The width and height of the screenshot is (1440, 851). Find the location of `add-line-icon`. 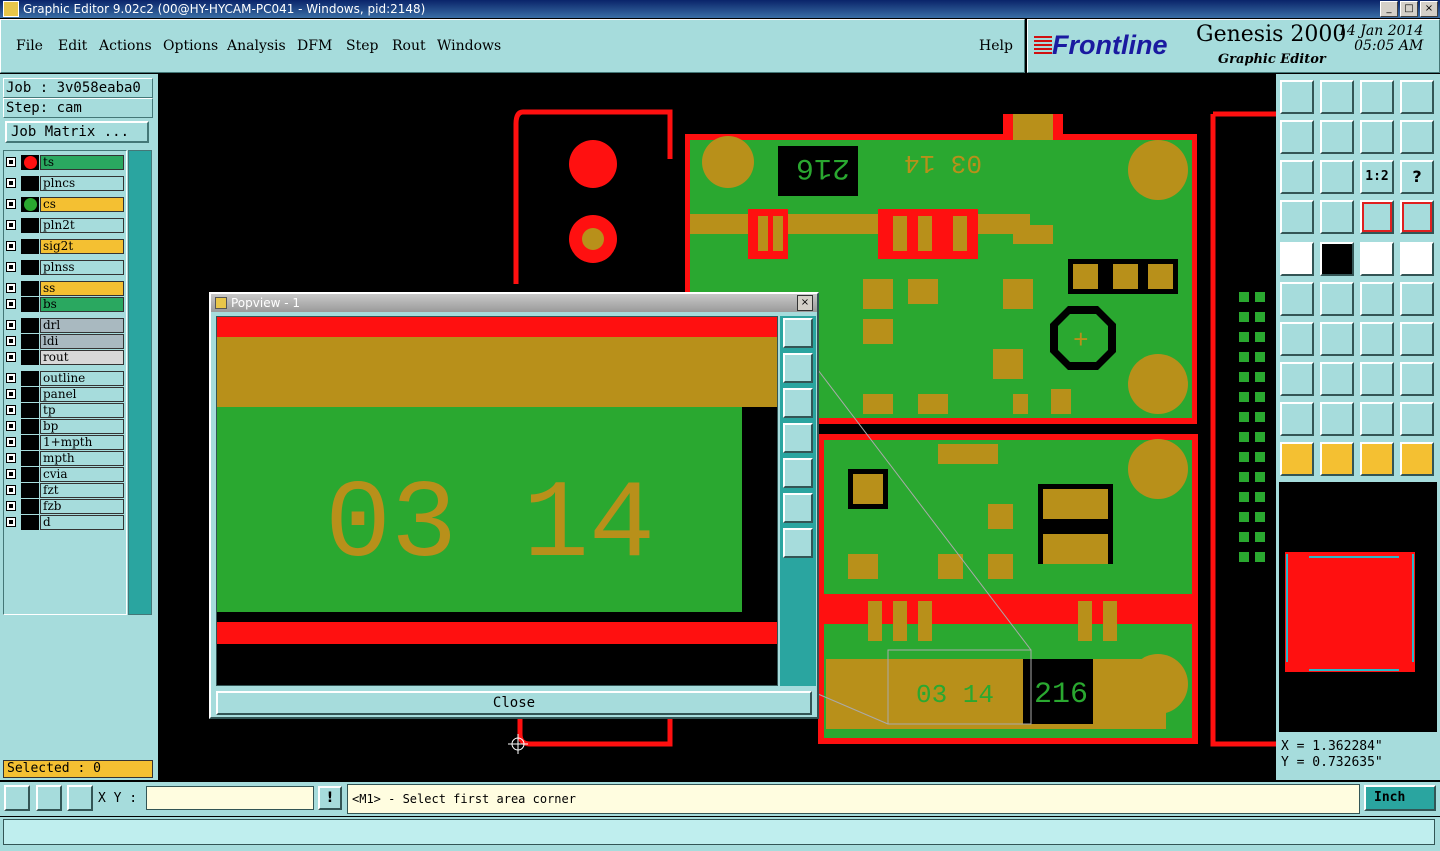

add-line-icon is located at coordinates (1337, 259).